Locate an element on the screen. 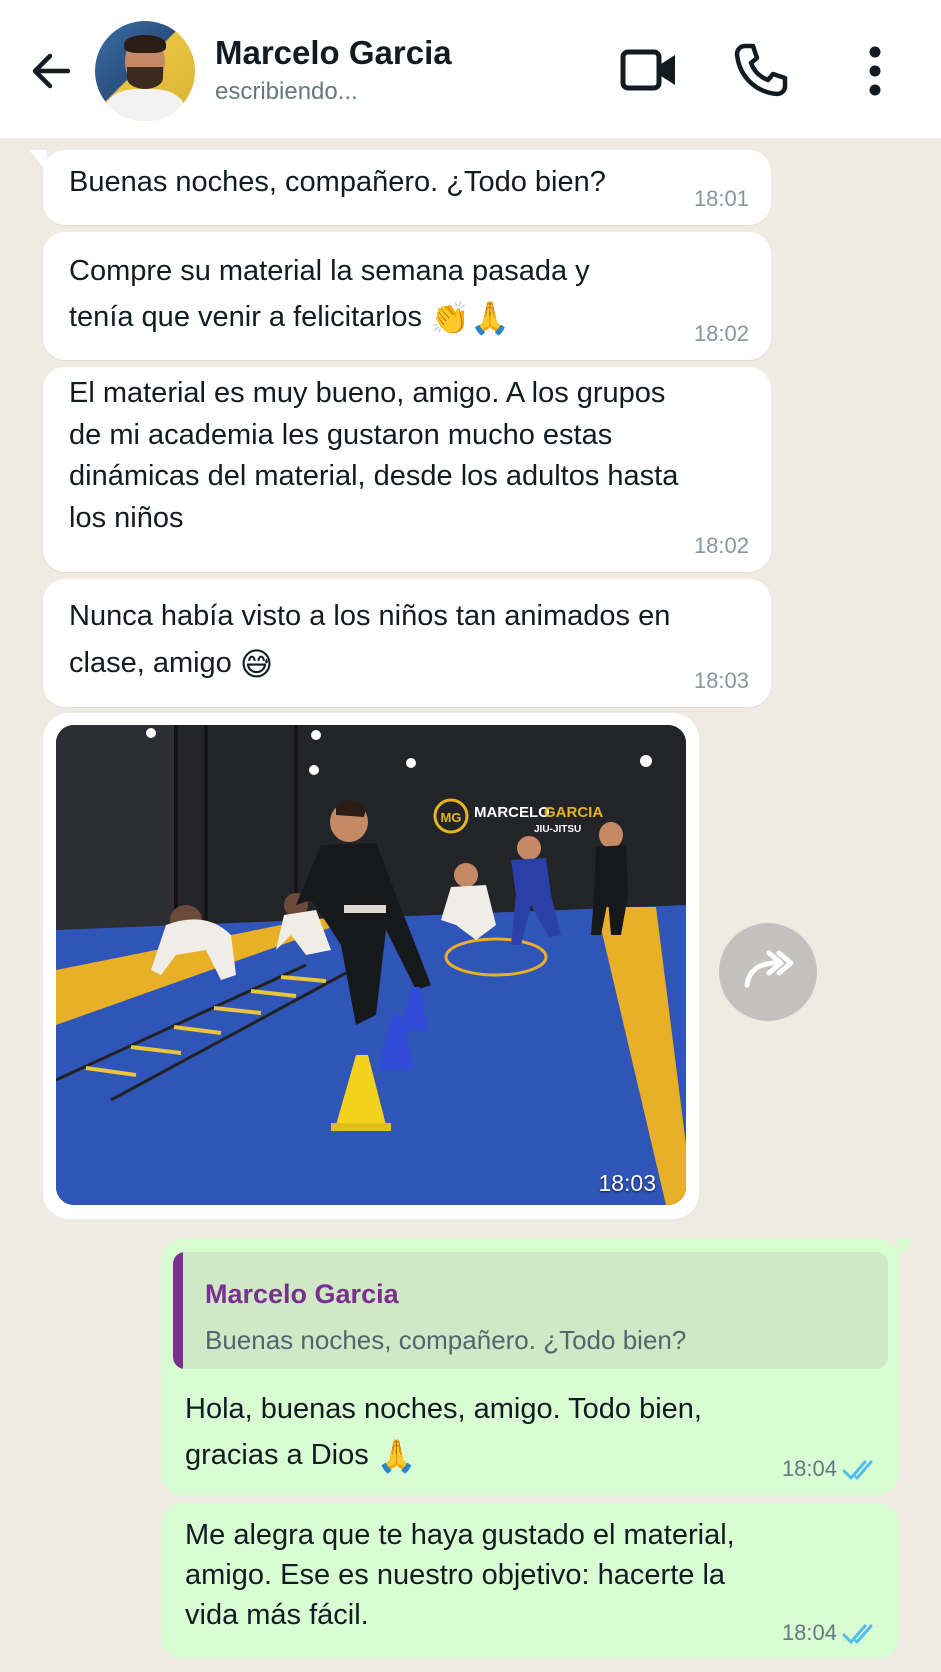  contact-name: Marcelo Garcia is located at coordinates (333, 53).